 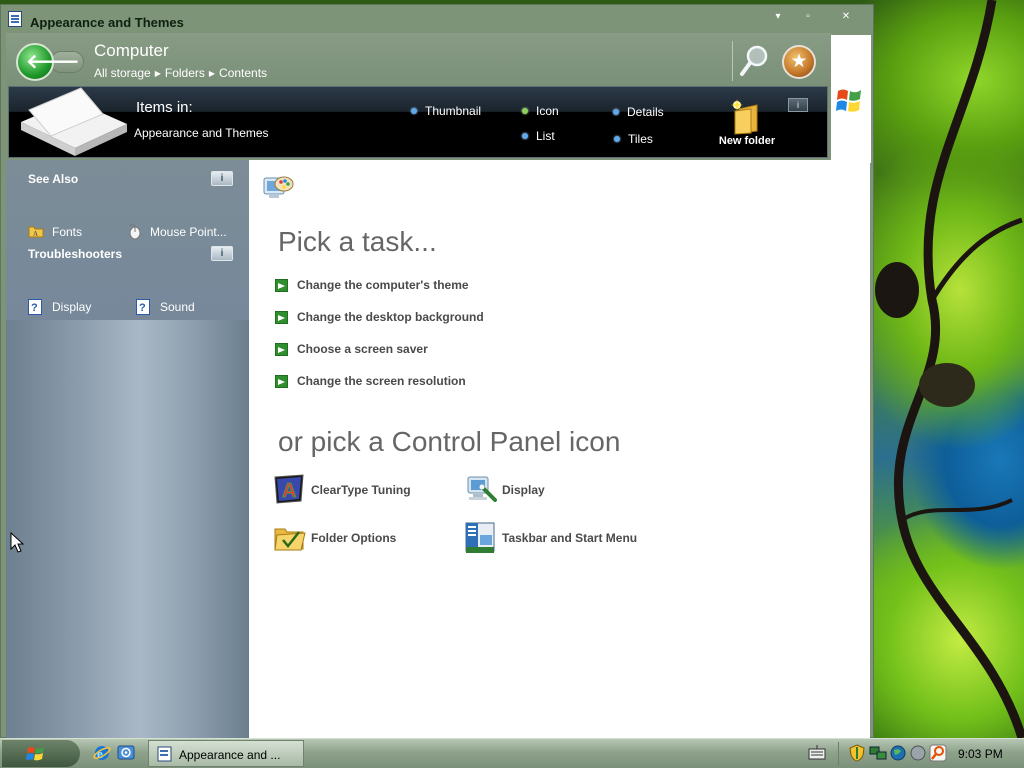 What do you see at coordinates (135, 232) in the screenshot?
I see `mouse-icon` at bounding box center [135, 232].